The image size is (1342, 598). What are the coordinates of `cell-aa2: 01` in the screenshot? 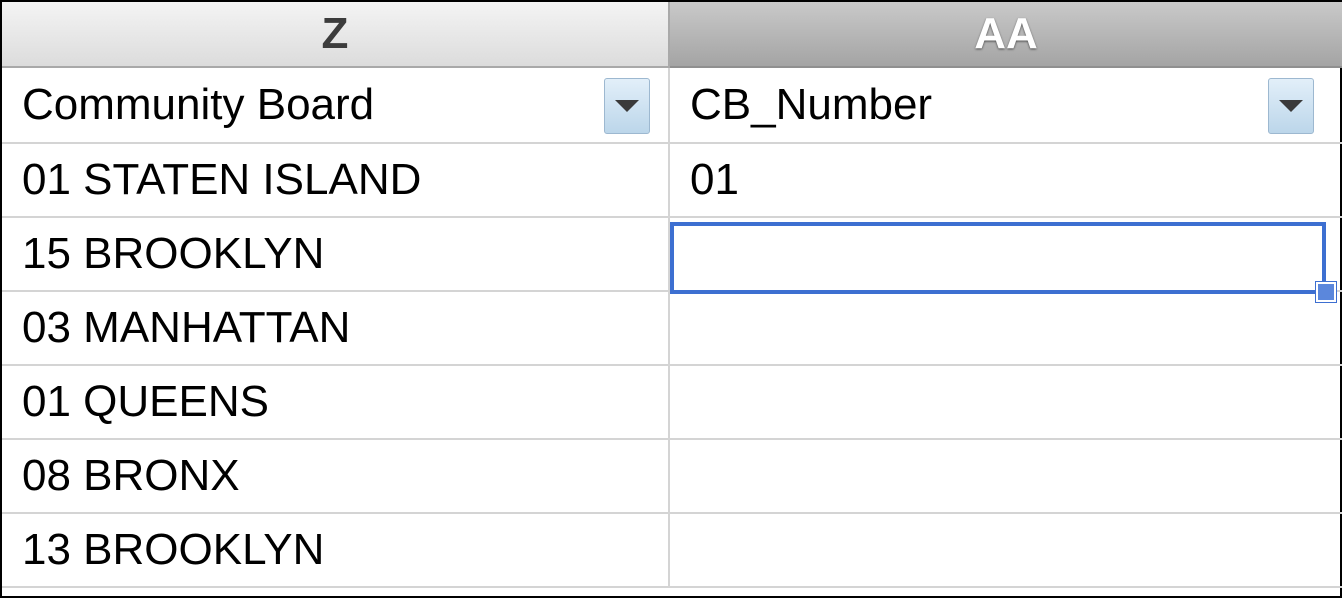 It's located at (1006, 181).